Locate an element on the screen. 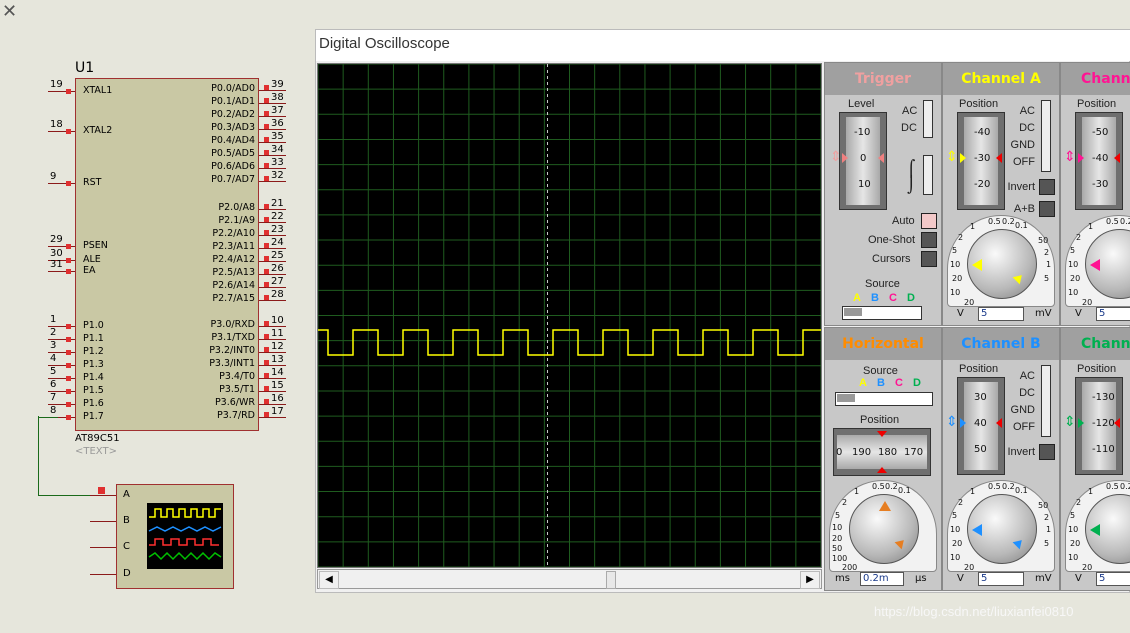  trigger-source-selector is located at coordinates (882, 313).